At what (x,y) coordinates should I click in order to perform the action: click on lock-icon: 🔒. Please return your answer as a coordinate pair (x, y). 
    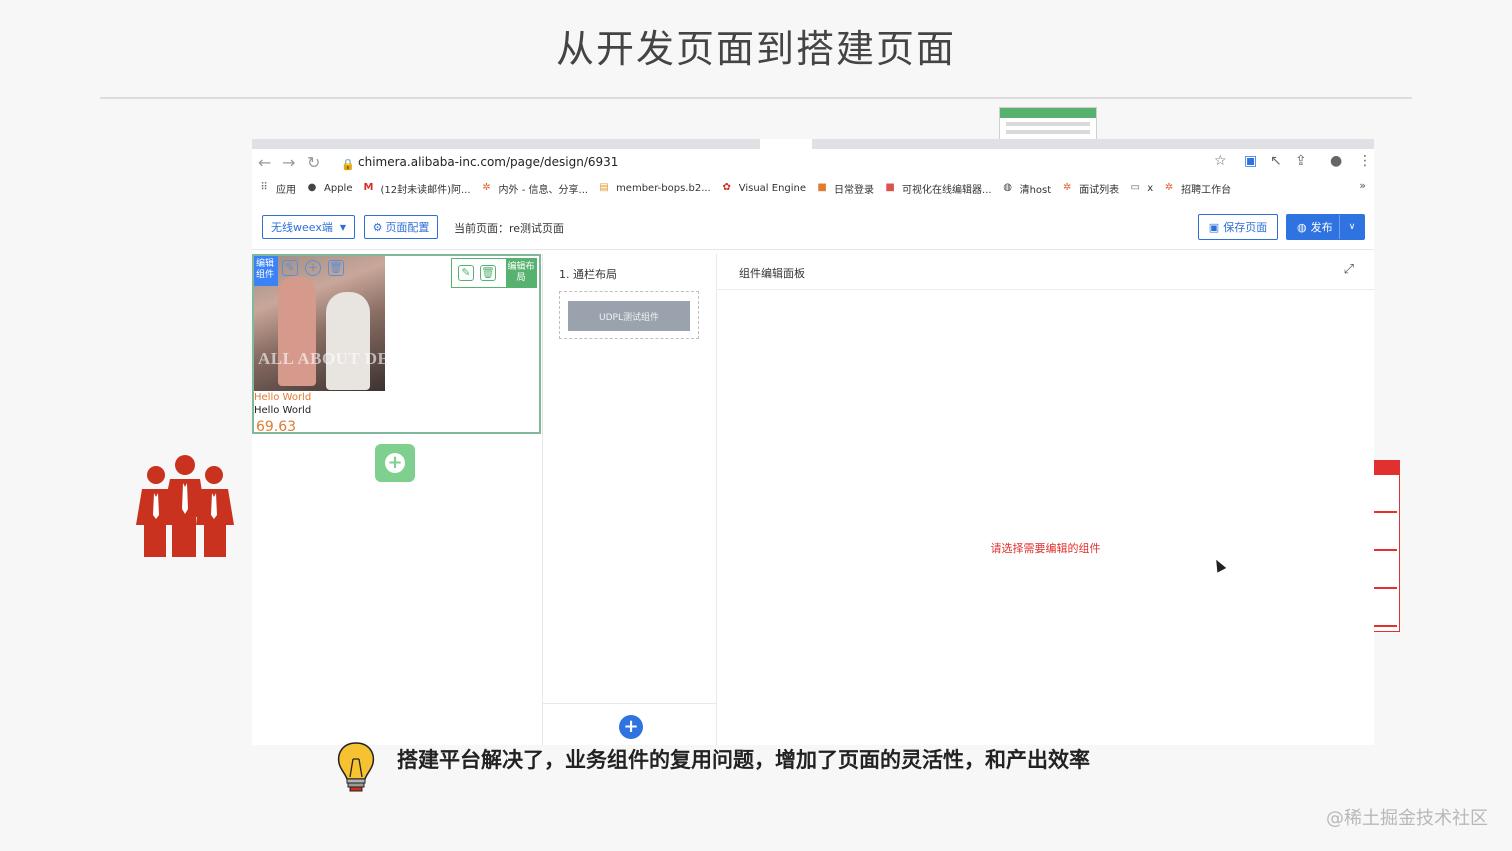
    Looking at the image, I should click on (348, 164).